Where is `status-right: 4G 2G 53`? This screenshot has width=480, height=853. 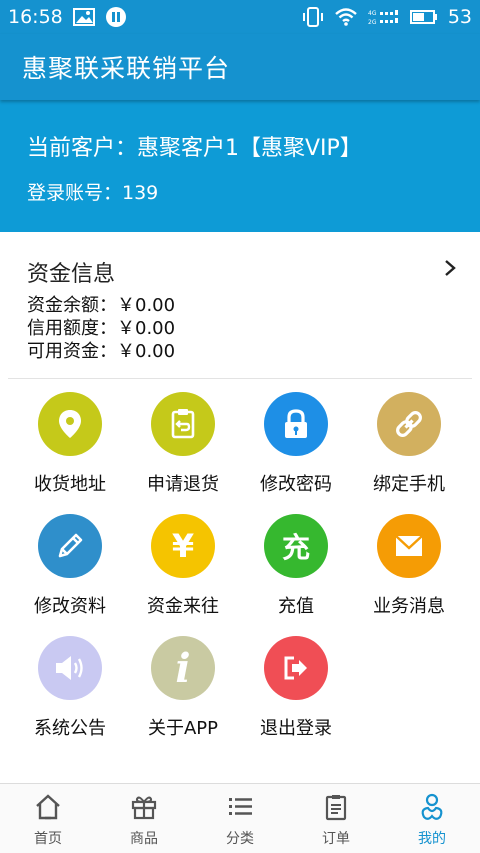
status-right: 4G 2G 53 is located at coordinates (387, 17).